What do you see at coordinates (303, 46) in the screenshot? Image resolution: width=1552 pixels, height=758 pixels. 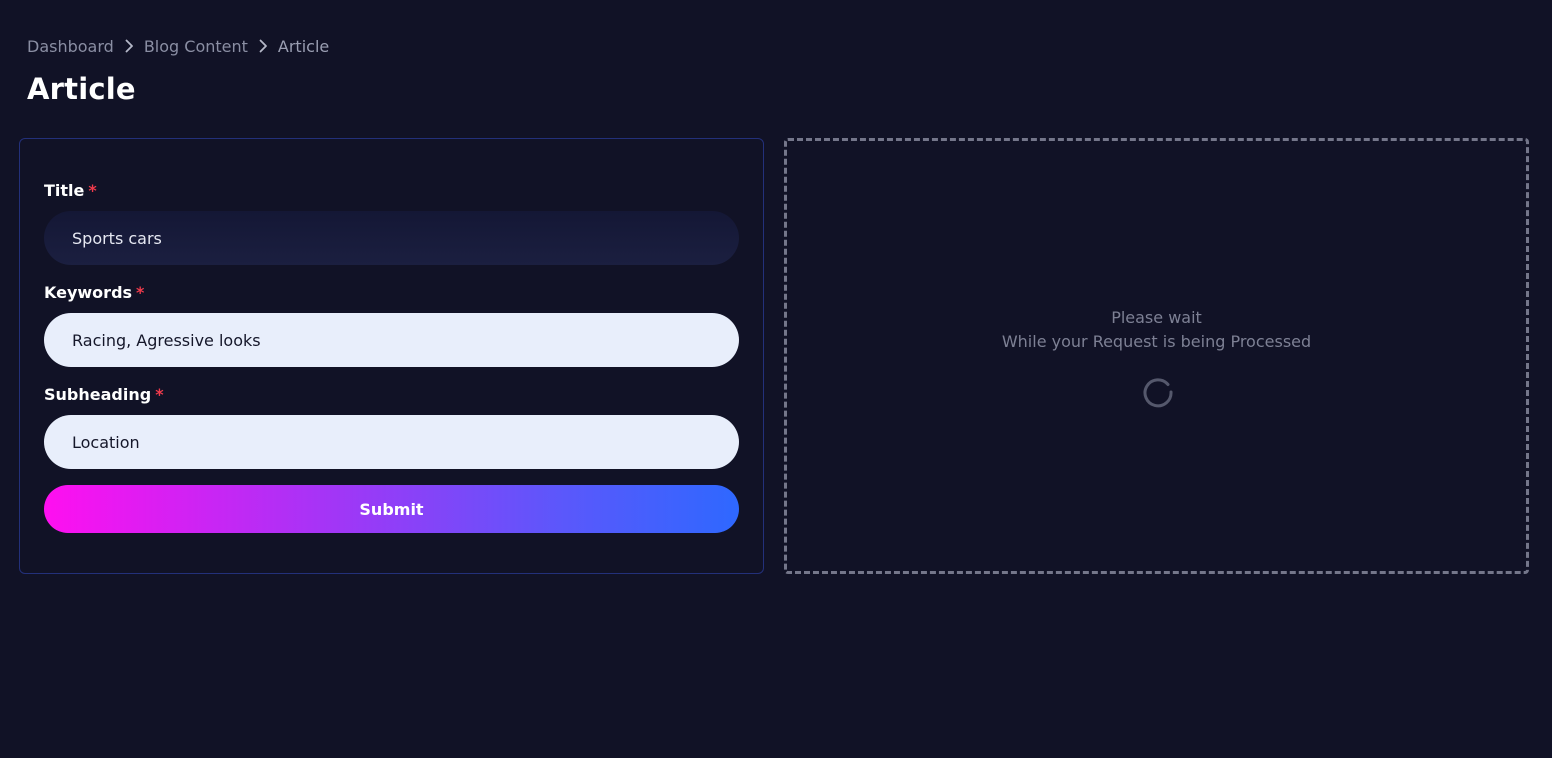 I see `breadcrumb-item-article: Article` at bounding box center [303, 46].